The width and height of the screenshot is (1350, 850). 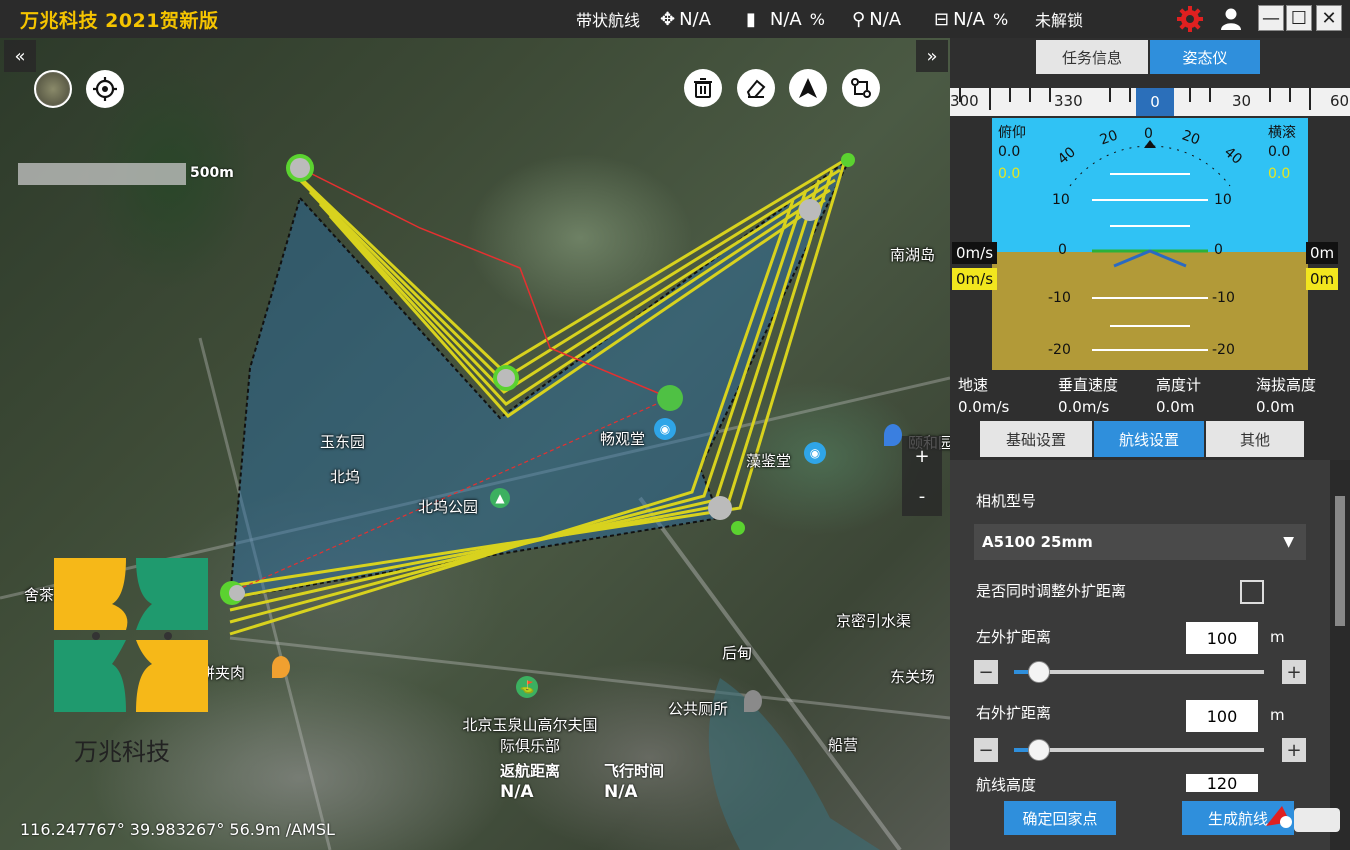 I want to click on compass-label: 30, so click(x=1242, y=101).